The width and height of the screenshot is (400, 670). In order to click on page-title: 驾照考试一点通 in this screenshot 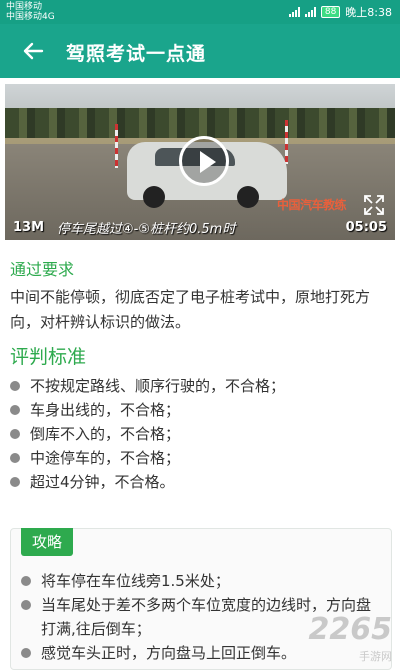, I will do `click(136, 54)`.